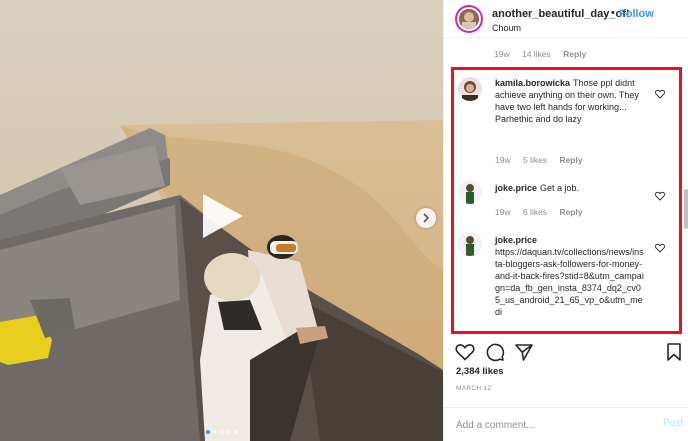  I want to click on play-icon, so click(221, 216).